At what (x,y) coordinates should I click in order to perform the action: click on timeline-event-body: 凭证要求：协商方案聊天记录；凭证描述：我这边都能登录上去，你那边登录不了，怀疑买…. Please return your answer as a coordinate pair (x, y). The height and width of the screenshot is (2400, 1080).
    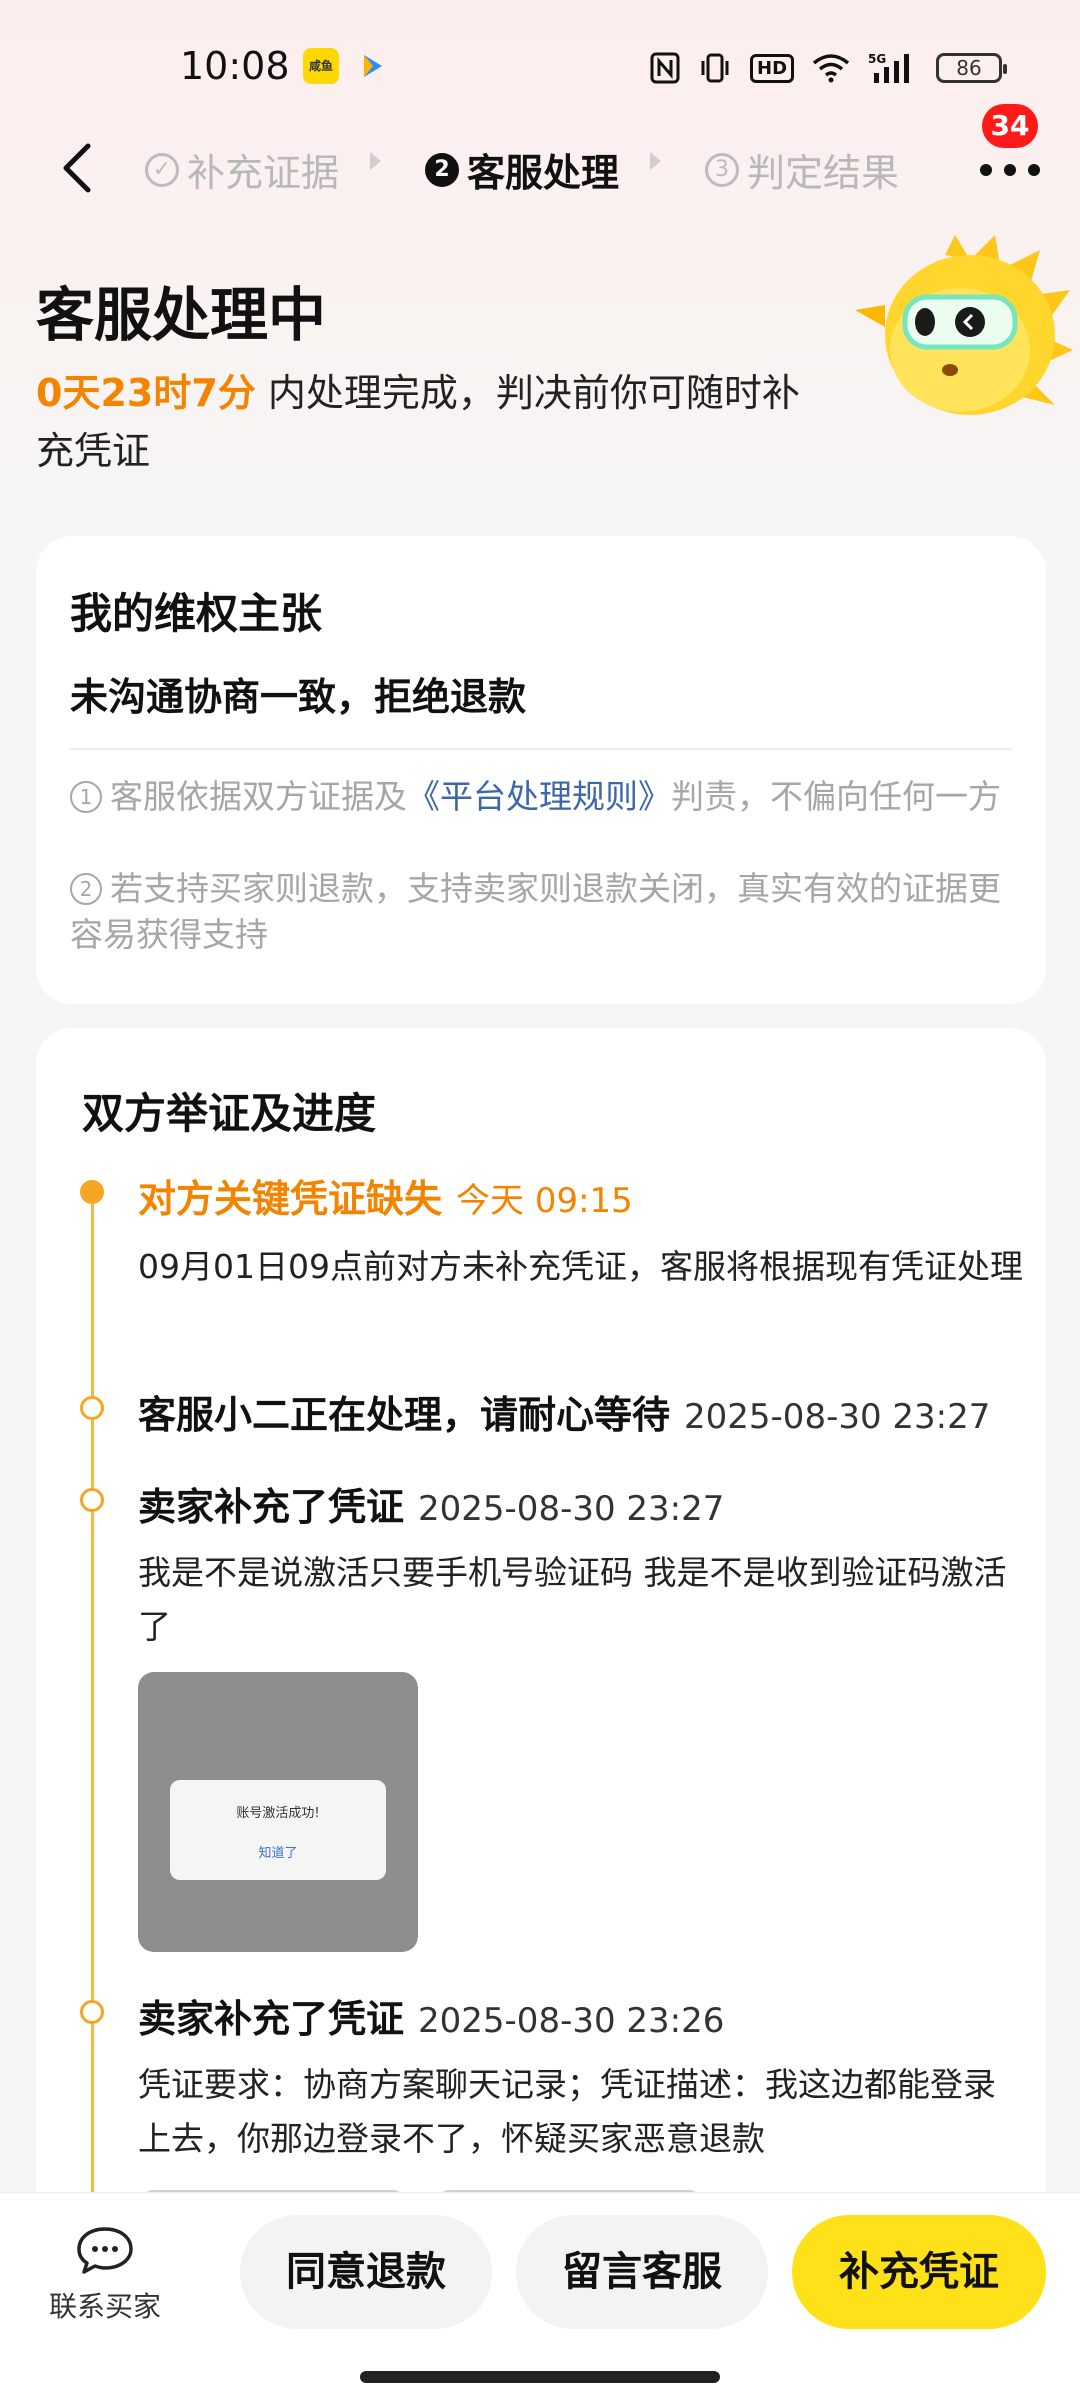
    Looking at the image, I should click on (567, 2111).